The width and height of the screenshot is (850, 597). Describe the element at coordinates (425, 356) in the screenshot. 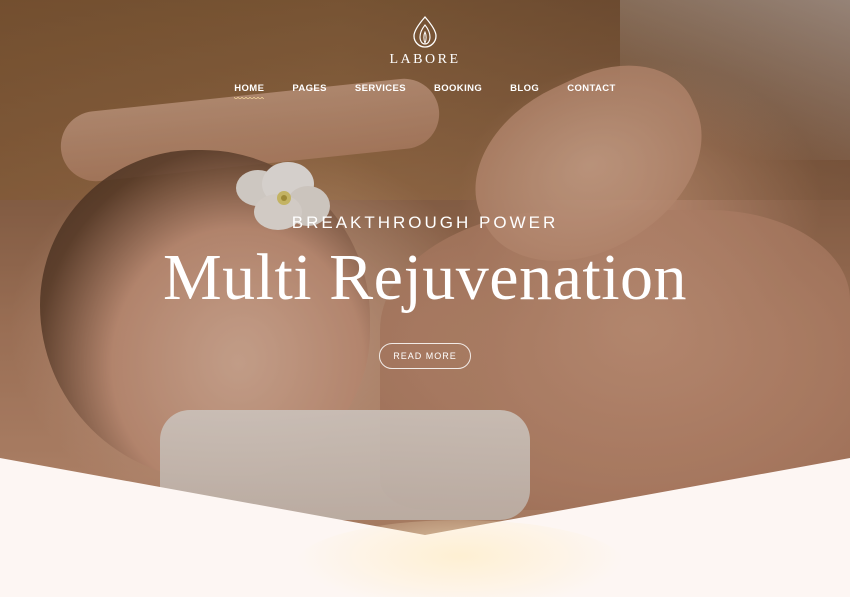

I see `read-more-button: READ MORE` at that location.